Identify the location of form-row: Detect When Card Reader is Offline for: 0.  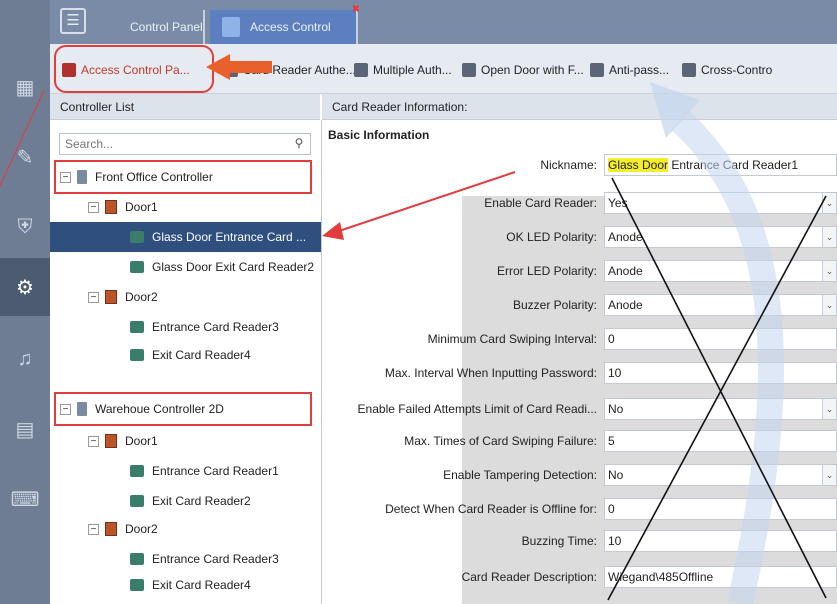
(579, 509).